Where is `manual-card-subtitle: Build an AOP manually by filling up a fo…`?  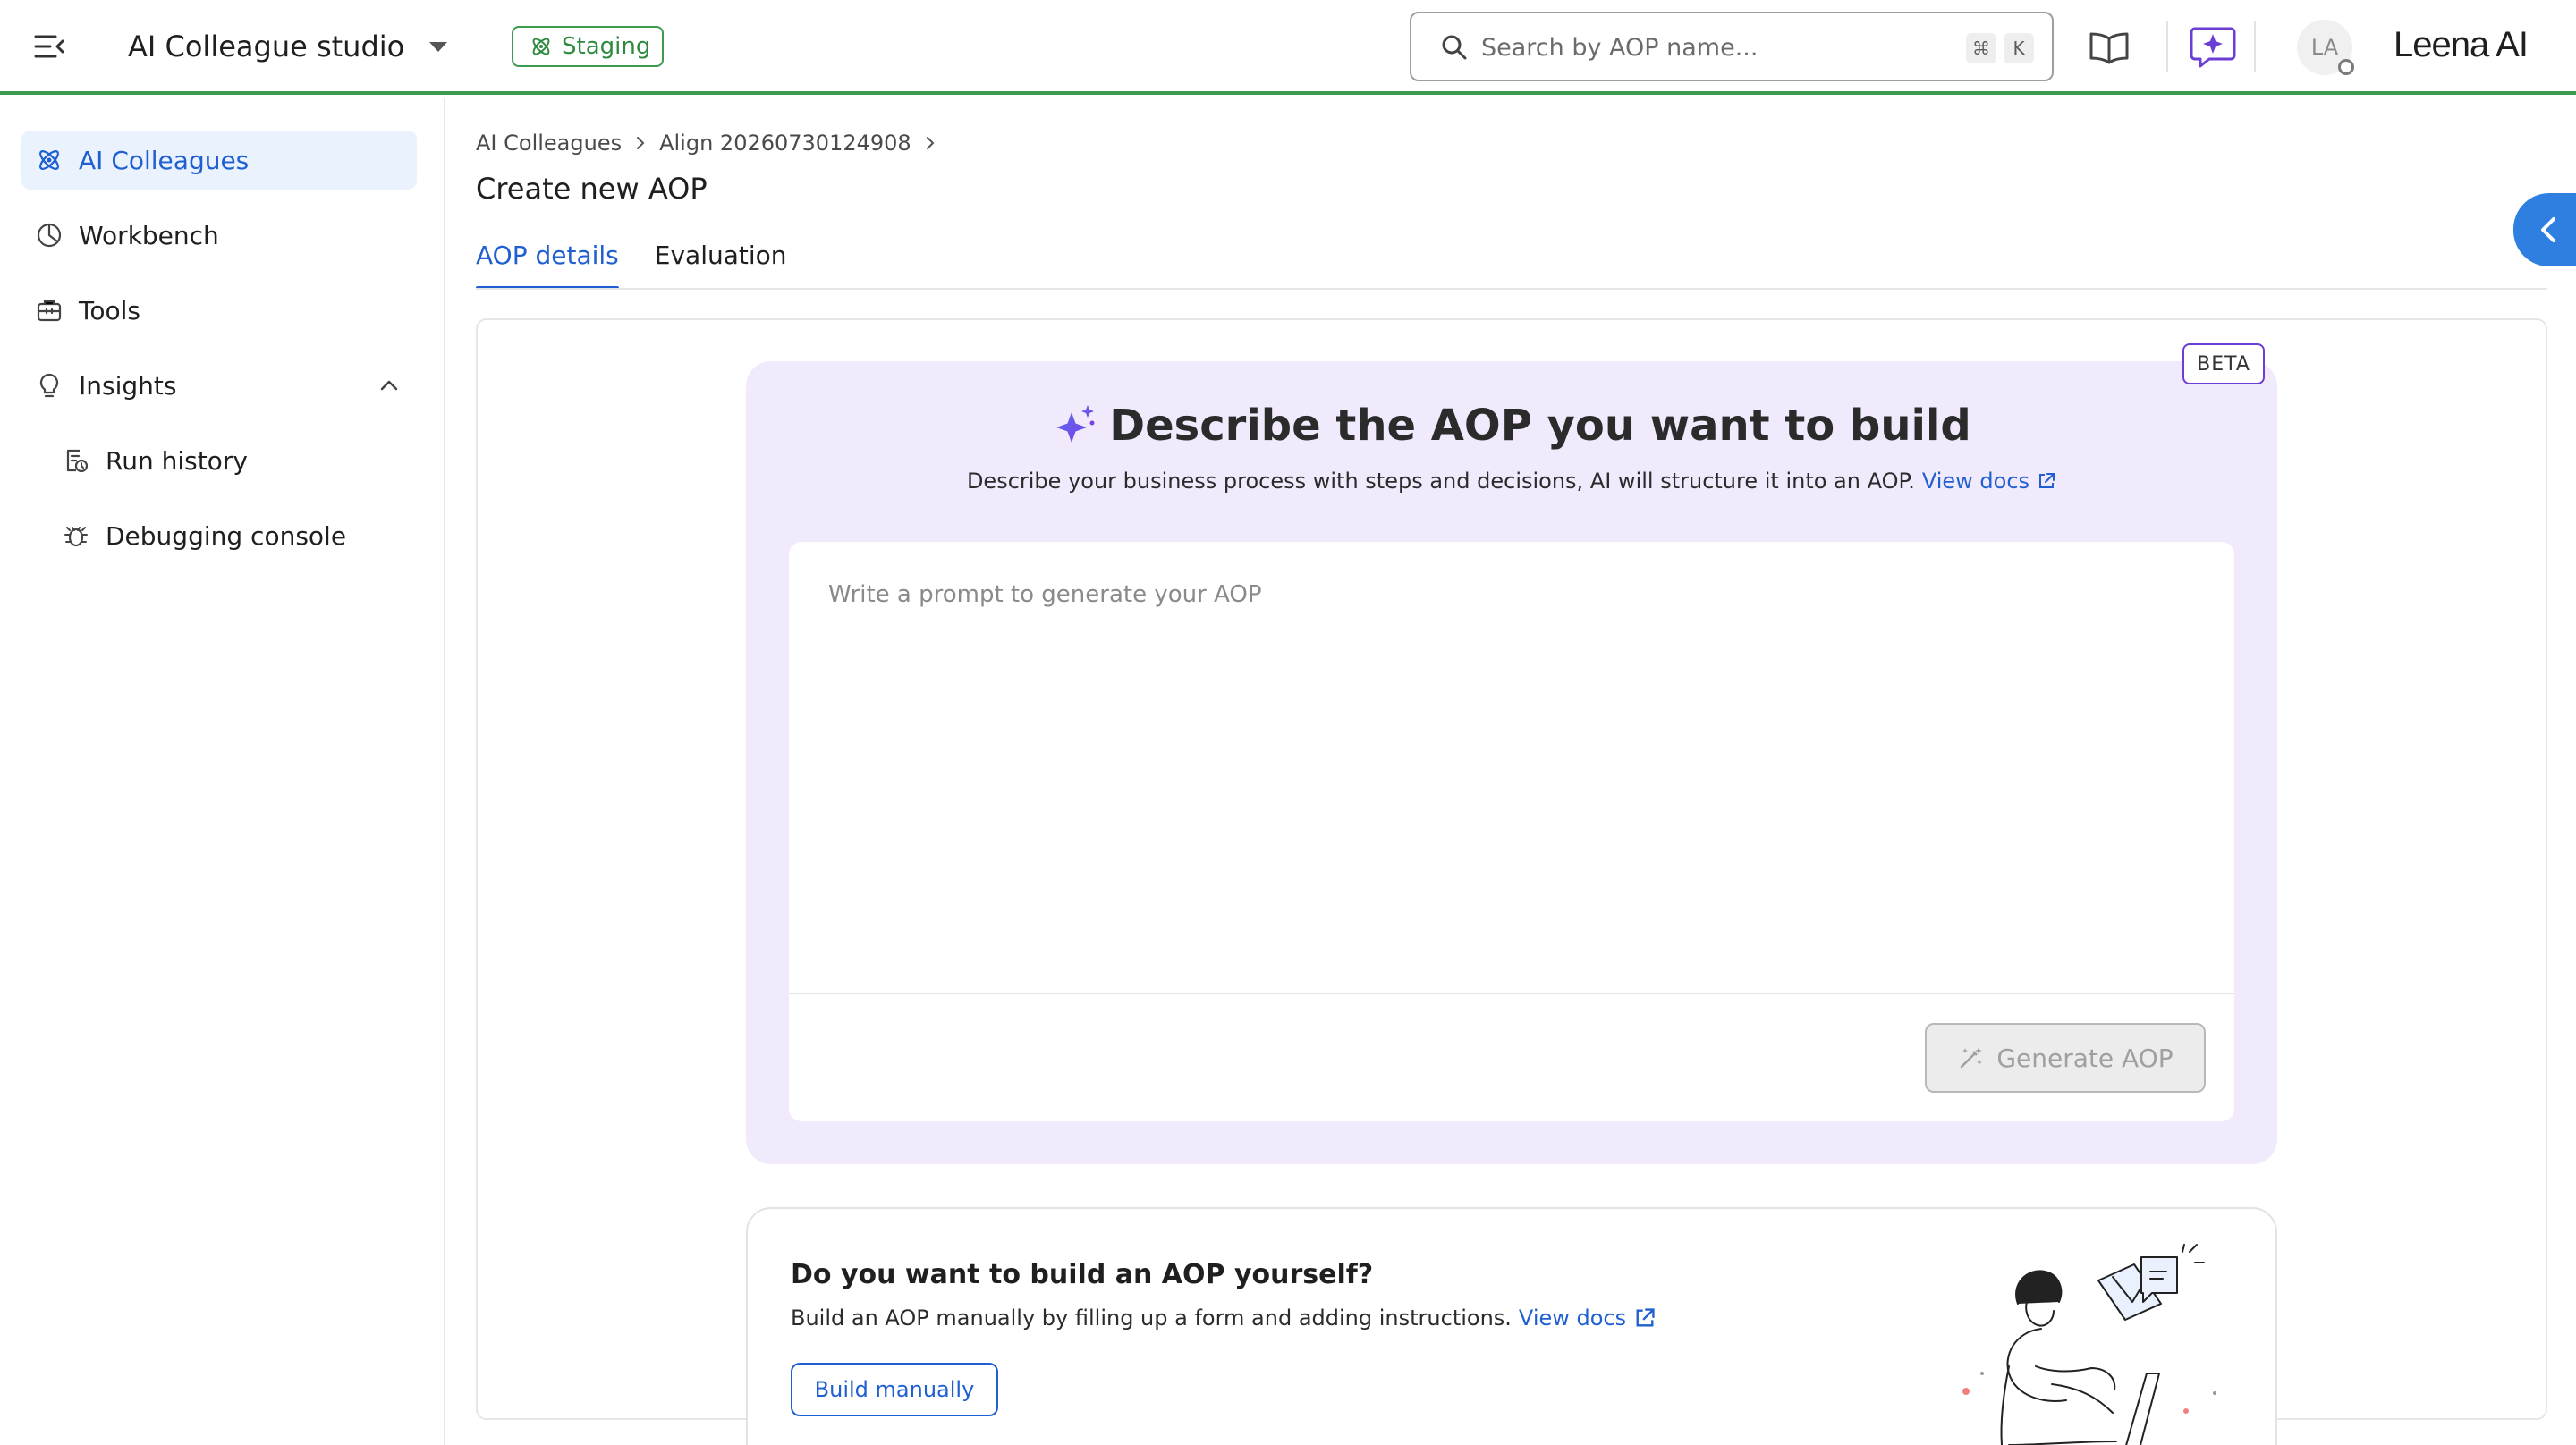
manual-card-subtitle: Build an AOP manually by filling up a fo… is located at coordinates (1224, 1318).